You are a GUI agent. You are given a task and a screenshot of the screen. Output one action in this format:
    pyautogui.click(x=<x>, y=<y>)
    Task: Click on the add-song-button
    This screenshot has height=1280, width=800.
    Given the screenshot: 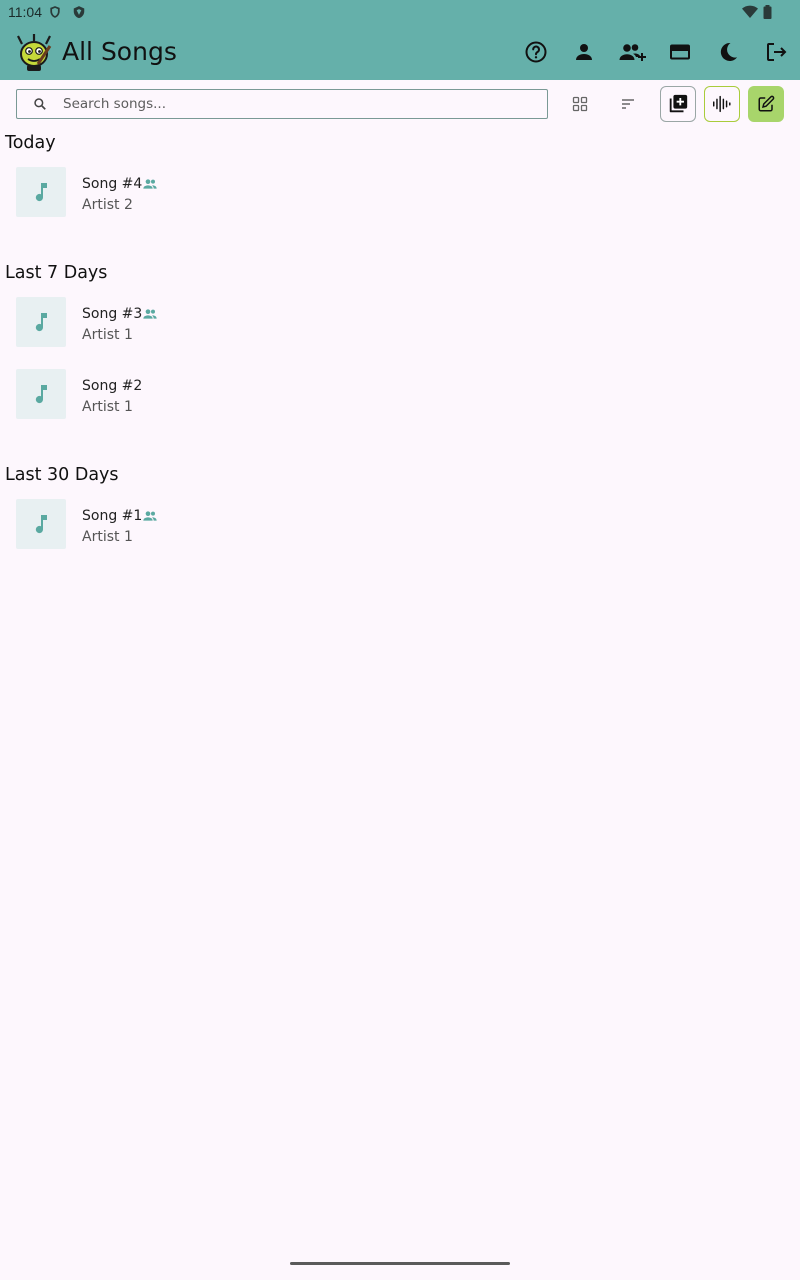 What is the action you would take?
    pyautogui.click(x=678, y=104)
    